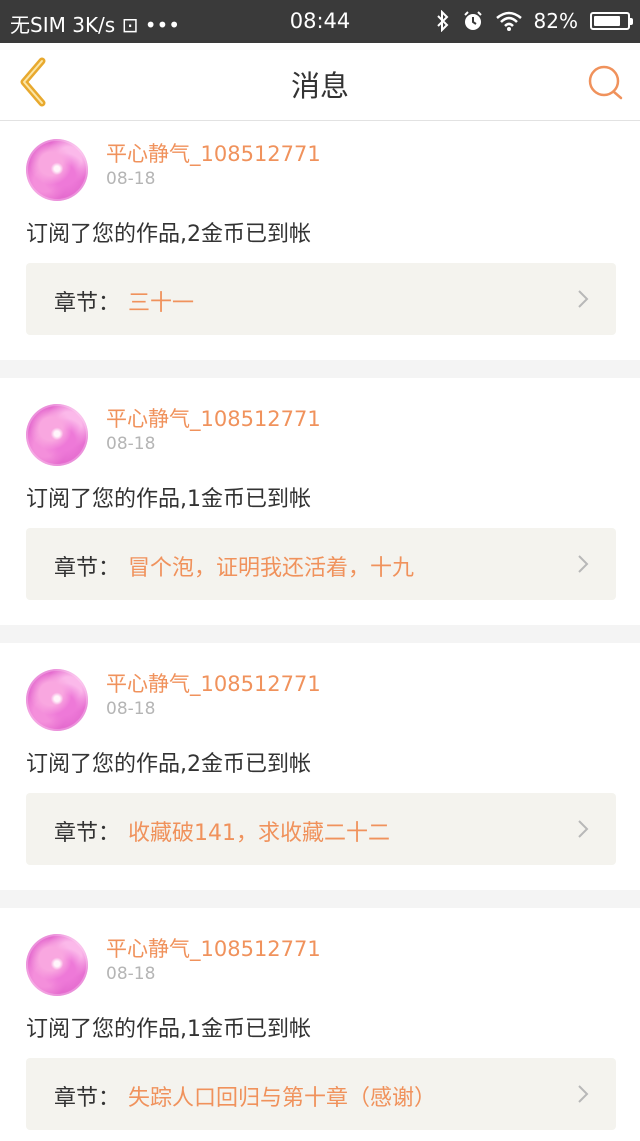 Image resolution: width=640 pixels, height=1141 pixels. I want to click on chapter-name: 收藏破141，求收藏二十二, so click(259, 833).